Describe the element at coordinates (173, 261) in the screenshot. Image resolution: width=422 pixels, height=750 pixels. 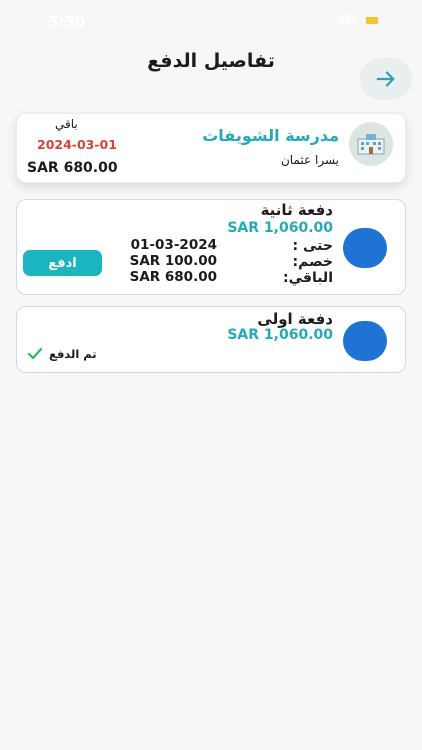
I see `discount-value: SAR 100.00` at that location.